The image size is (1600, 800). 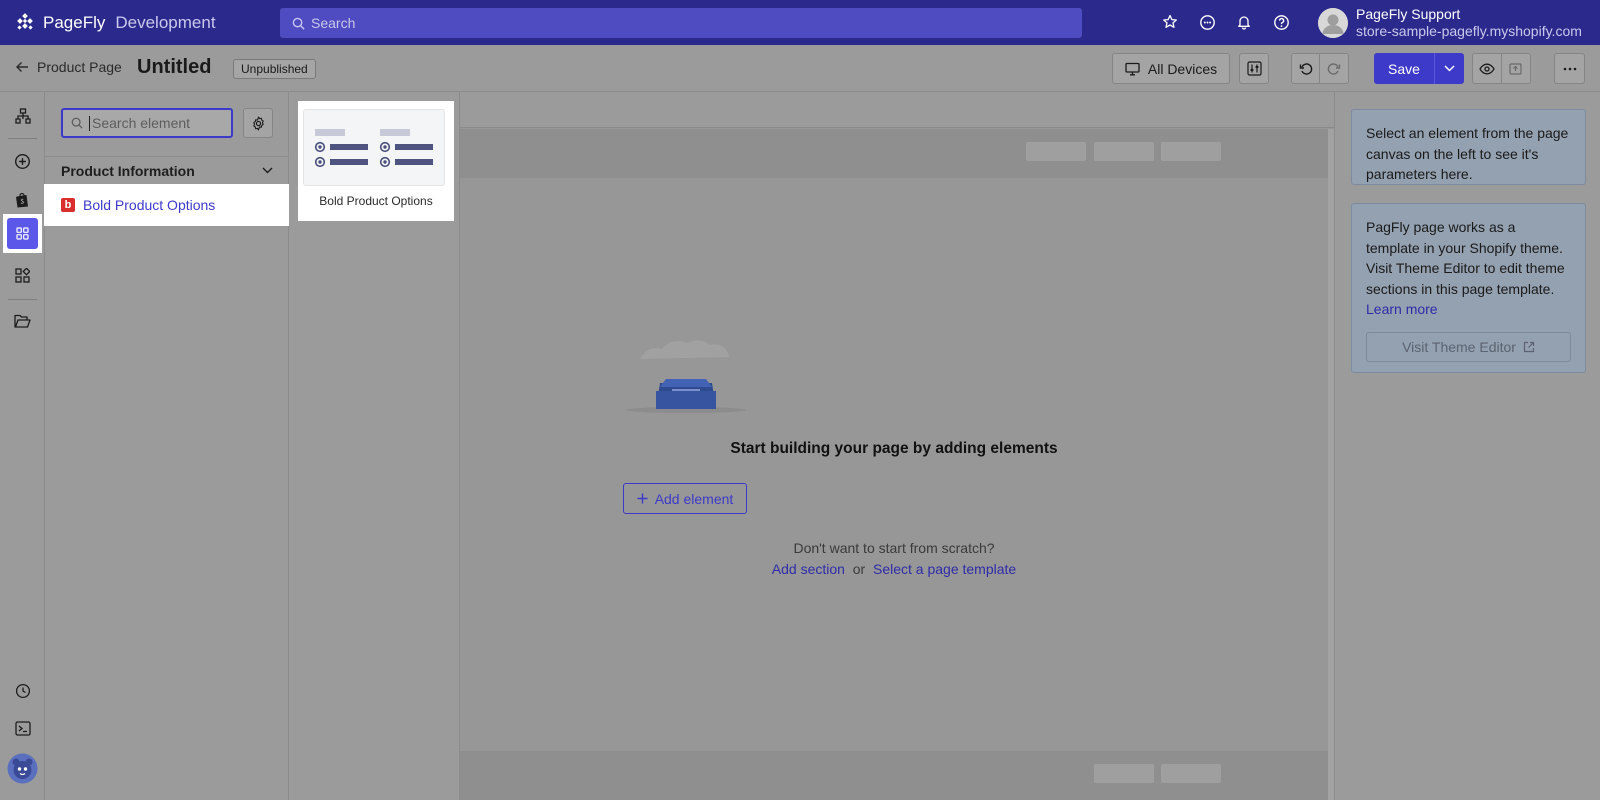 What do you see at coordinates (894, 548) in the screenshot?
I see `scratch-text: Don't want to start from scratch?` at bounding box center [894, 548].